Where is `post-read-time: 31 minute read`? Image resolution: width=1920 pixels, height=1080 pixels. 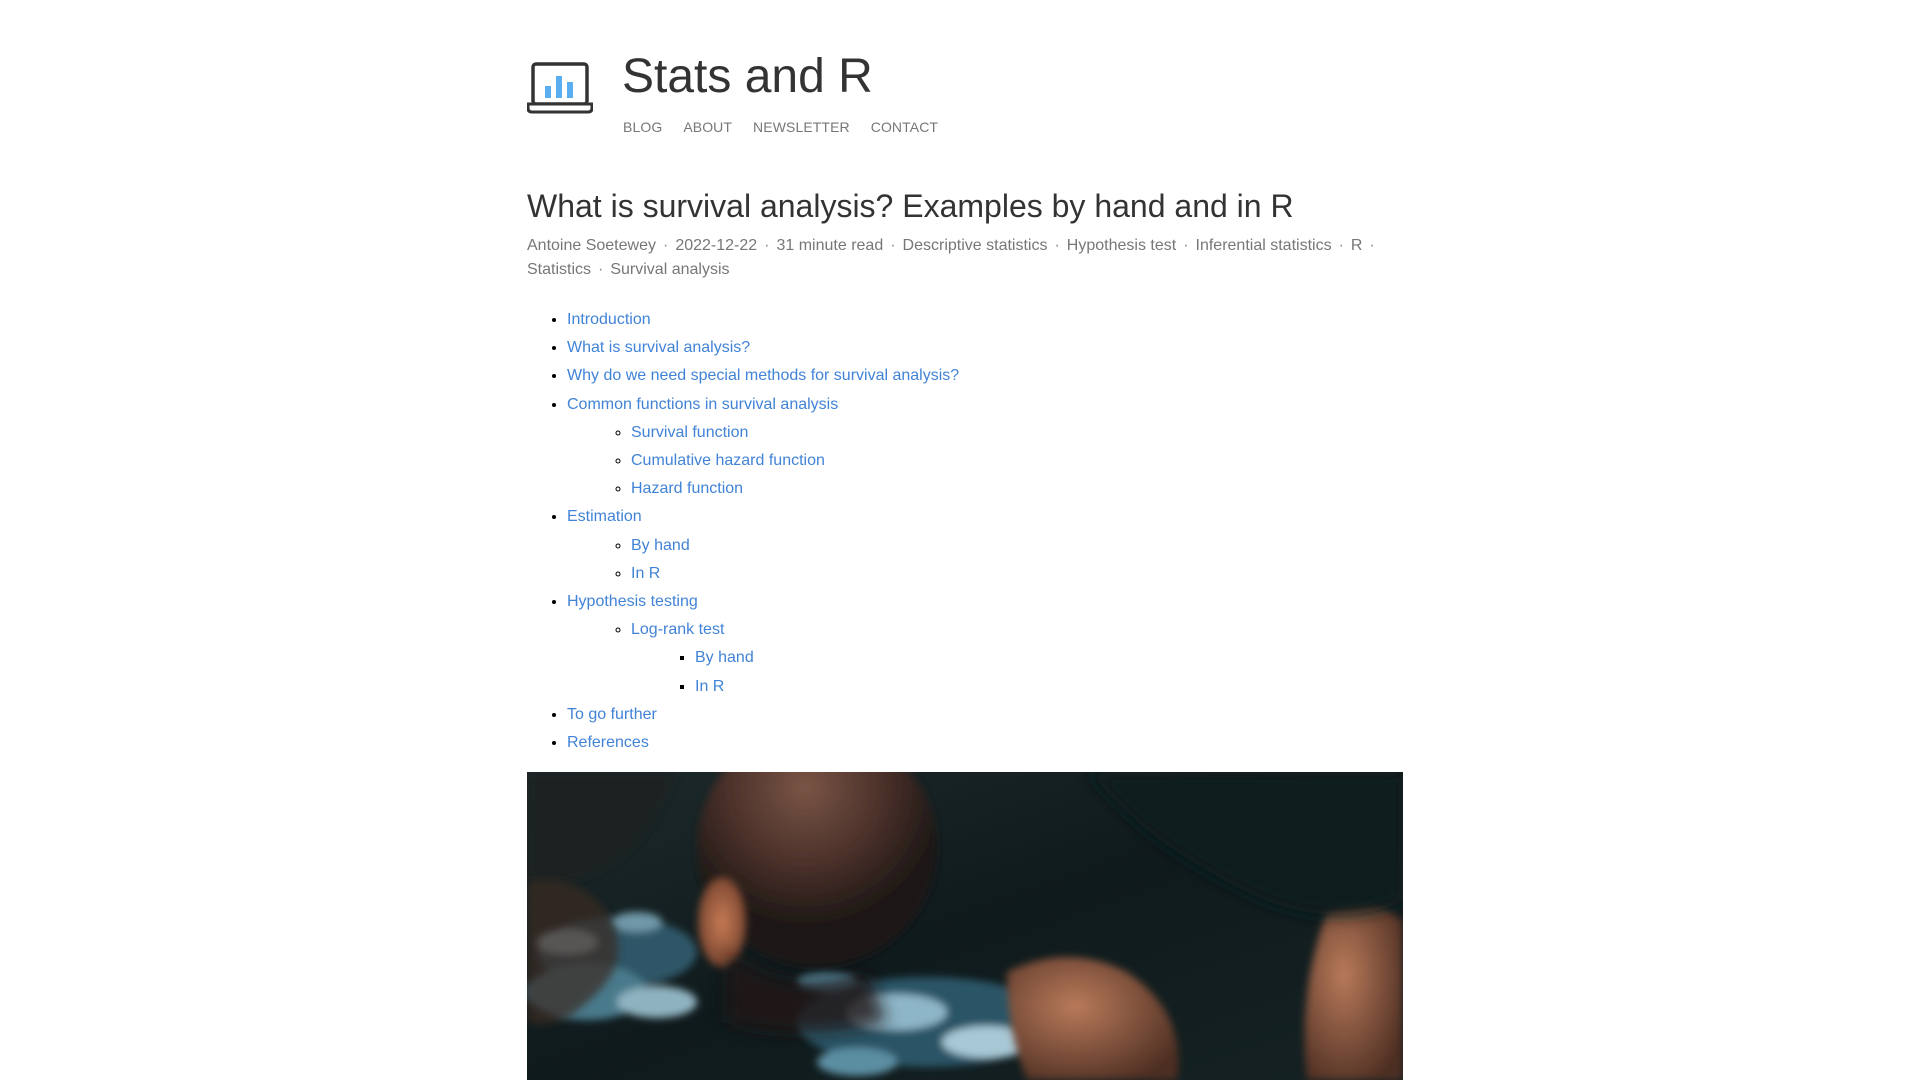 post-read-time: 31 minute read is located at coordinates (830, 245).